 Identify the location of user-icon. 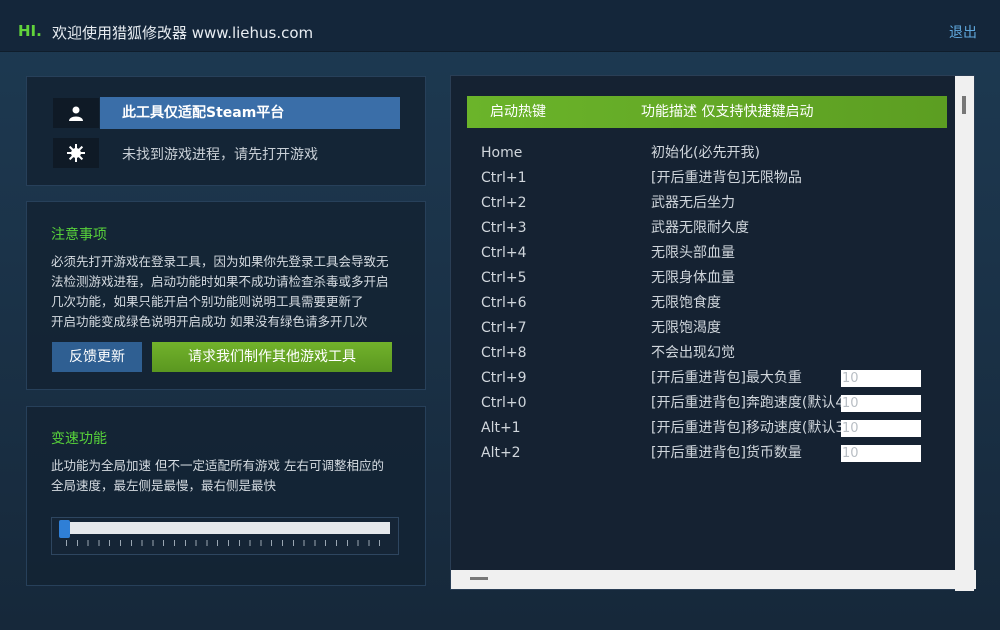
(76, 113).